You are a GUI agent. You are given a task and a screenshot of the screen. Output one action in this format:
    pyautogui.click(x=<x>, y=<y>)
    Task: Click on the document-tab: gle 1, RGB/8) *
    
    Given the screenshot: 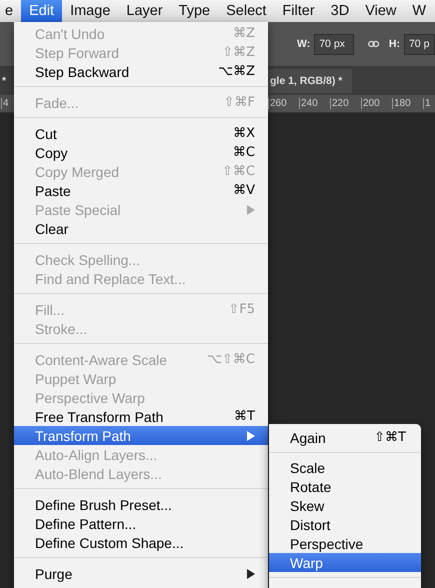 What is the action you would take?
    pyautogui.click(x=310, y=81)
    